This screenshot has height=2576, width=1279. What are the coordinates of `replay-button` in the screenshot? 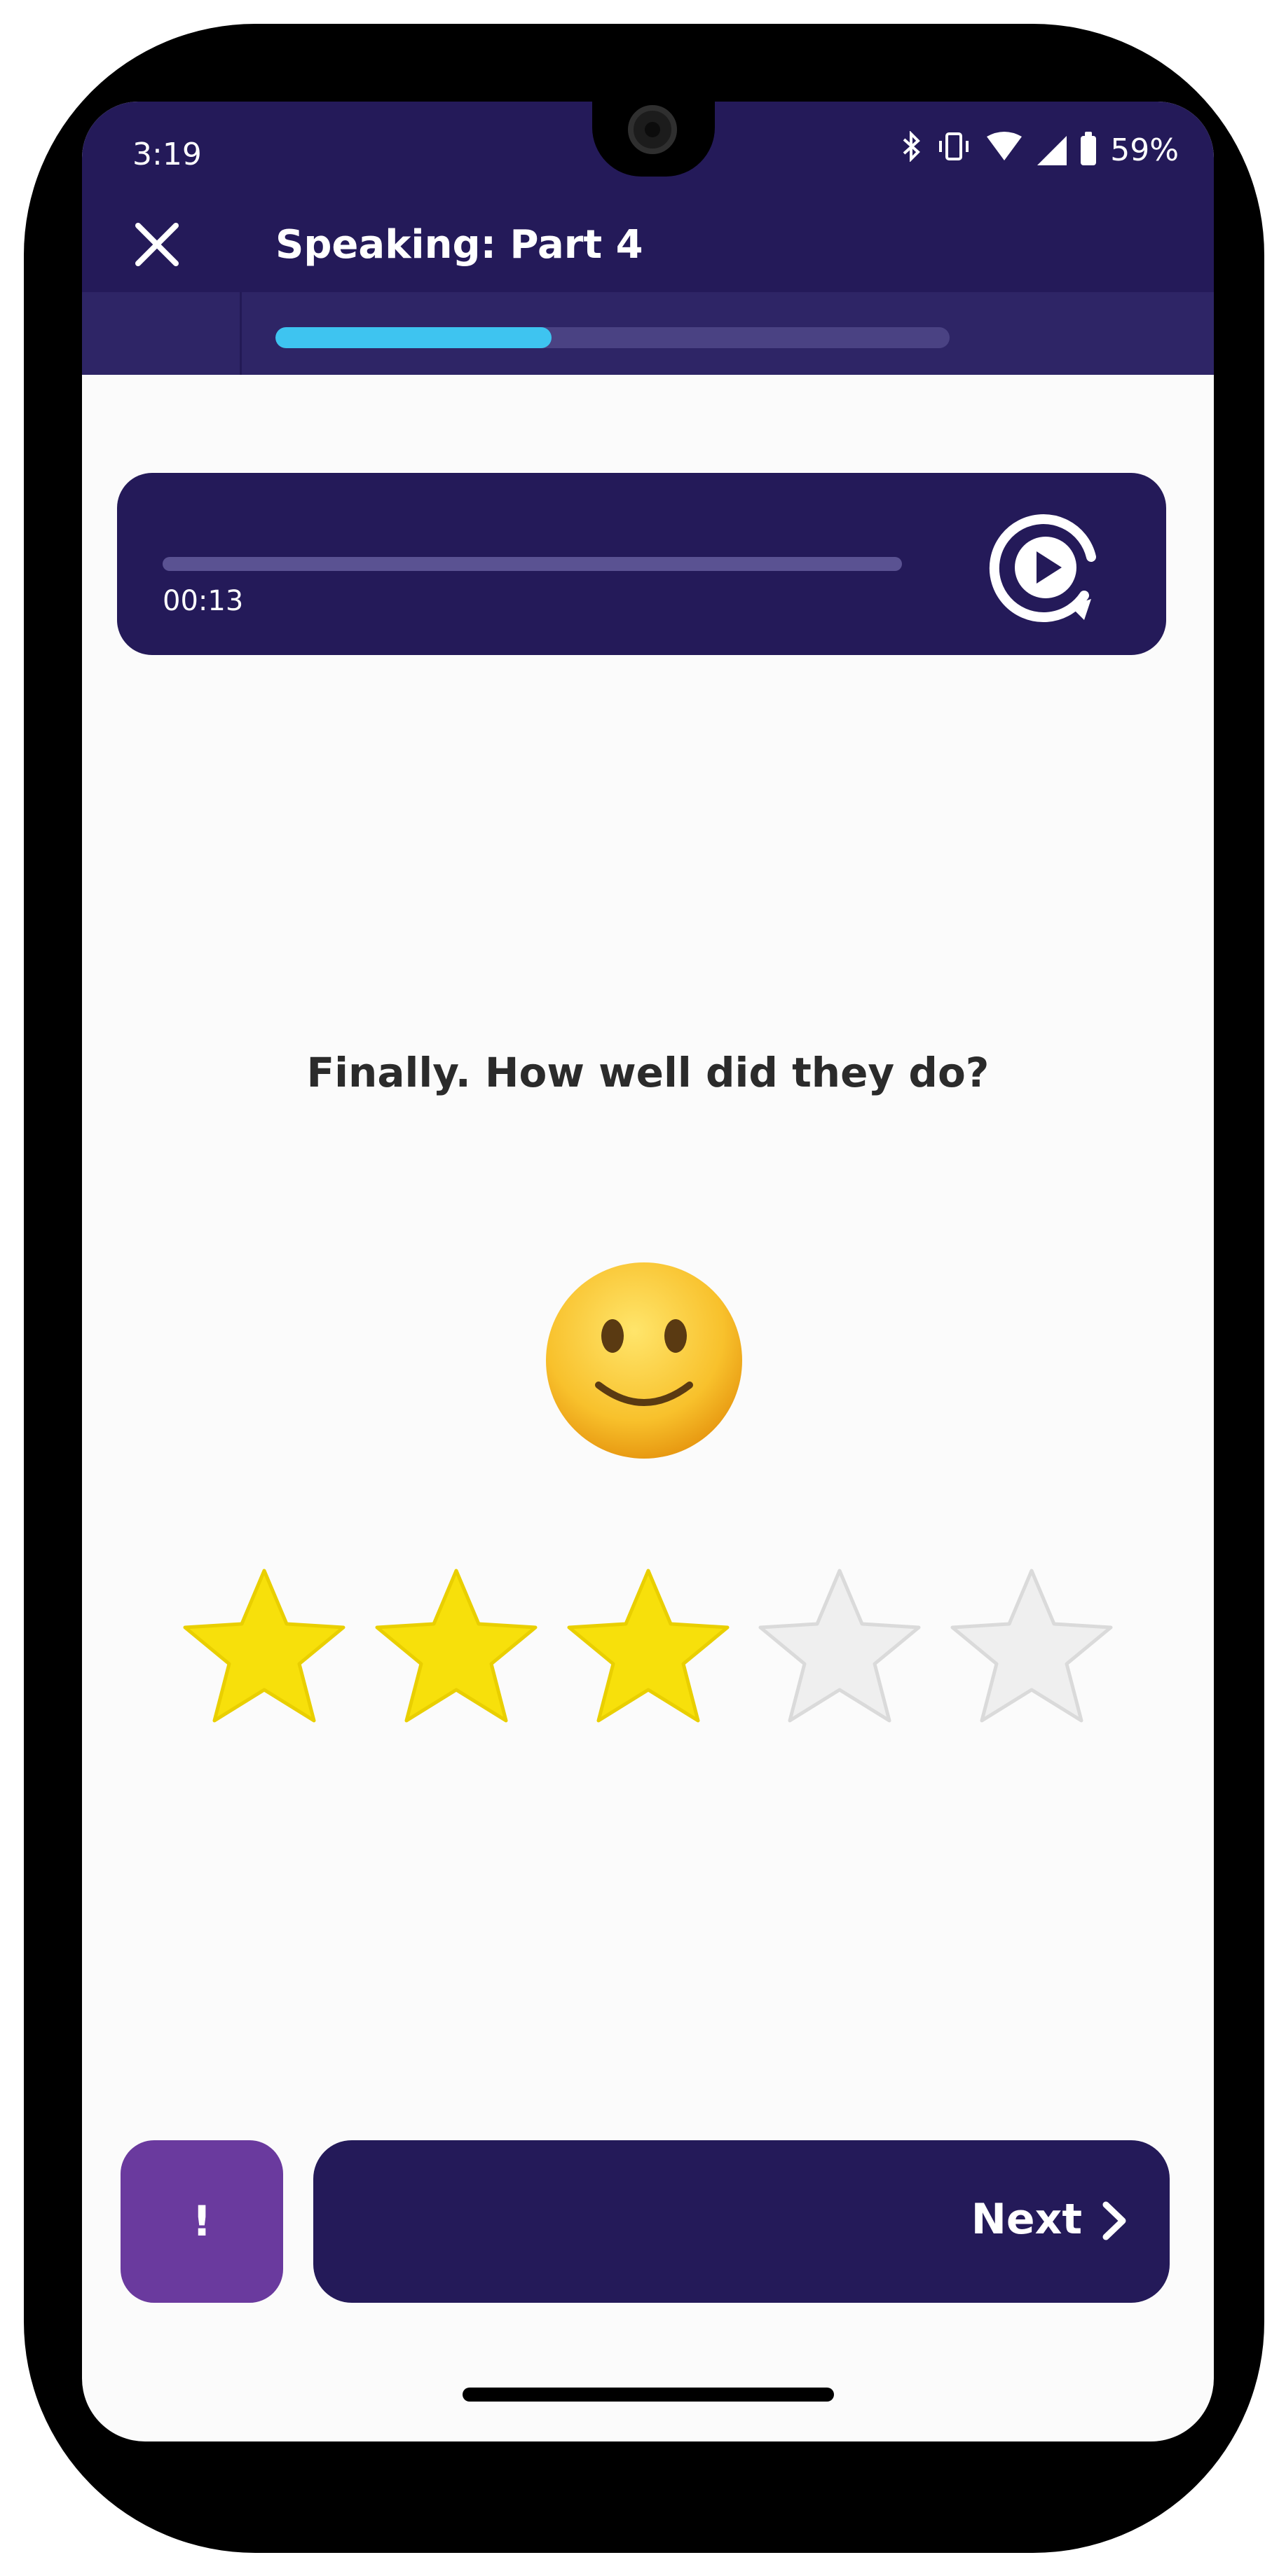 It's located at (1045, 567).